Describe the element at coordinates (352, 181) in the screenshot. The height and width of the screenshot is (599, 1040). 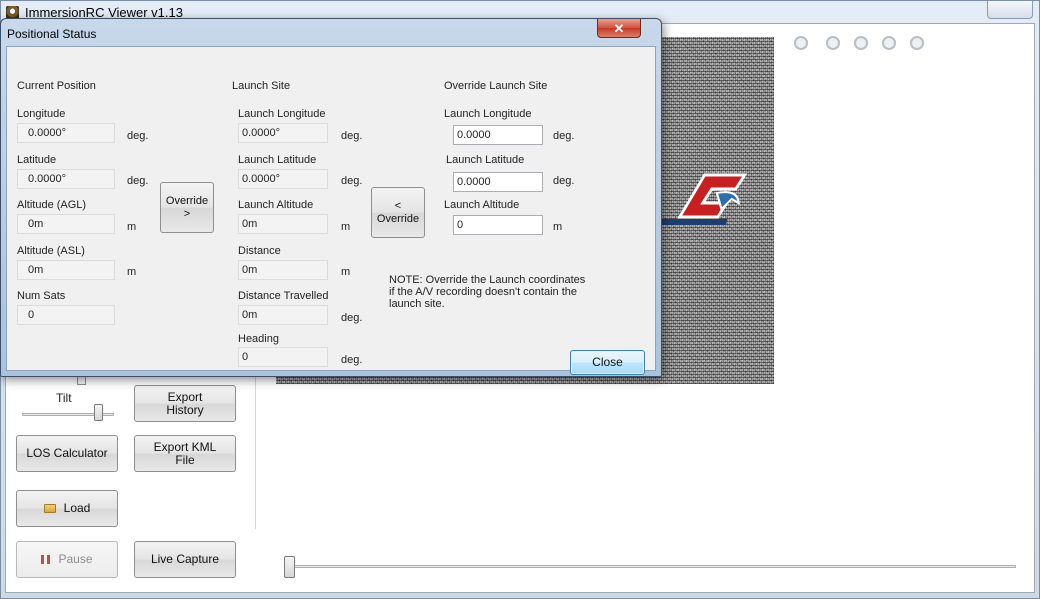
I see `launch-latitude-unit: deg.` at that location.